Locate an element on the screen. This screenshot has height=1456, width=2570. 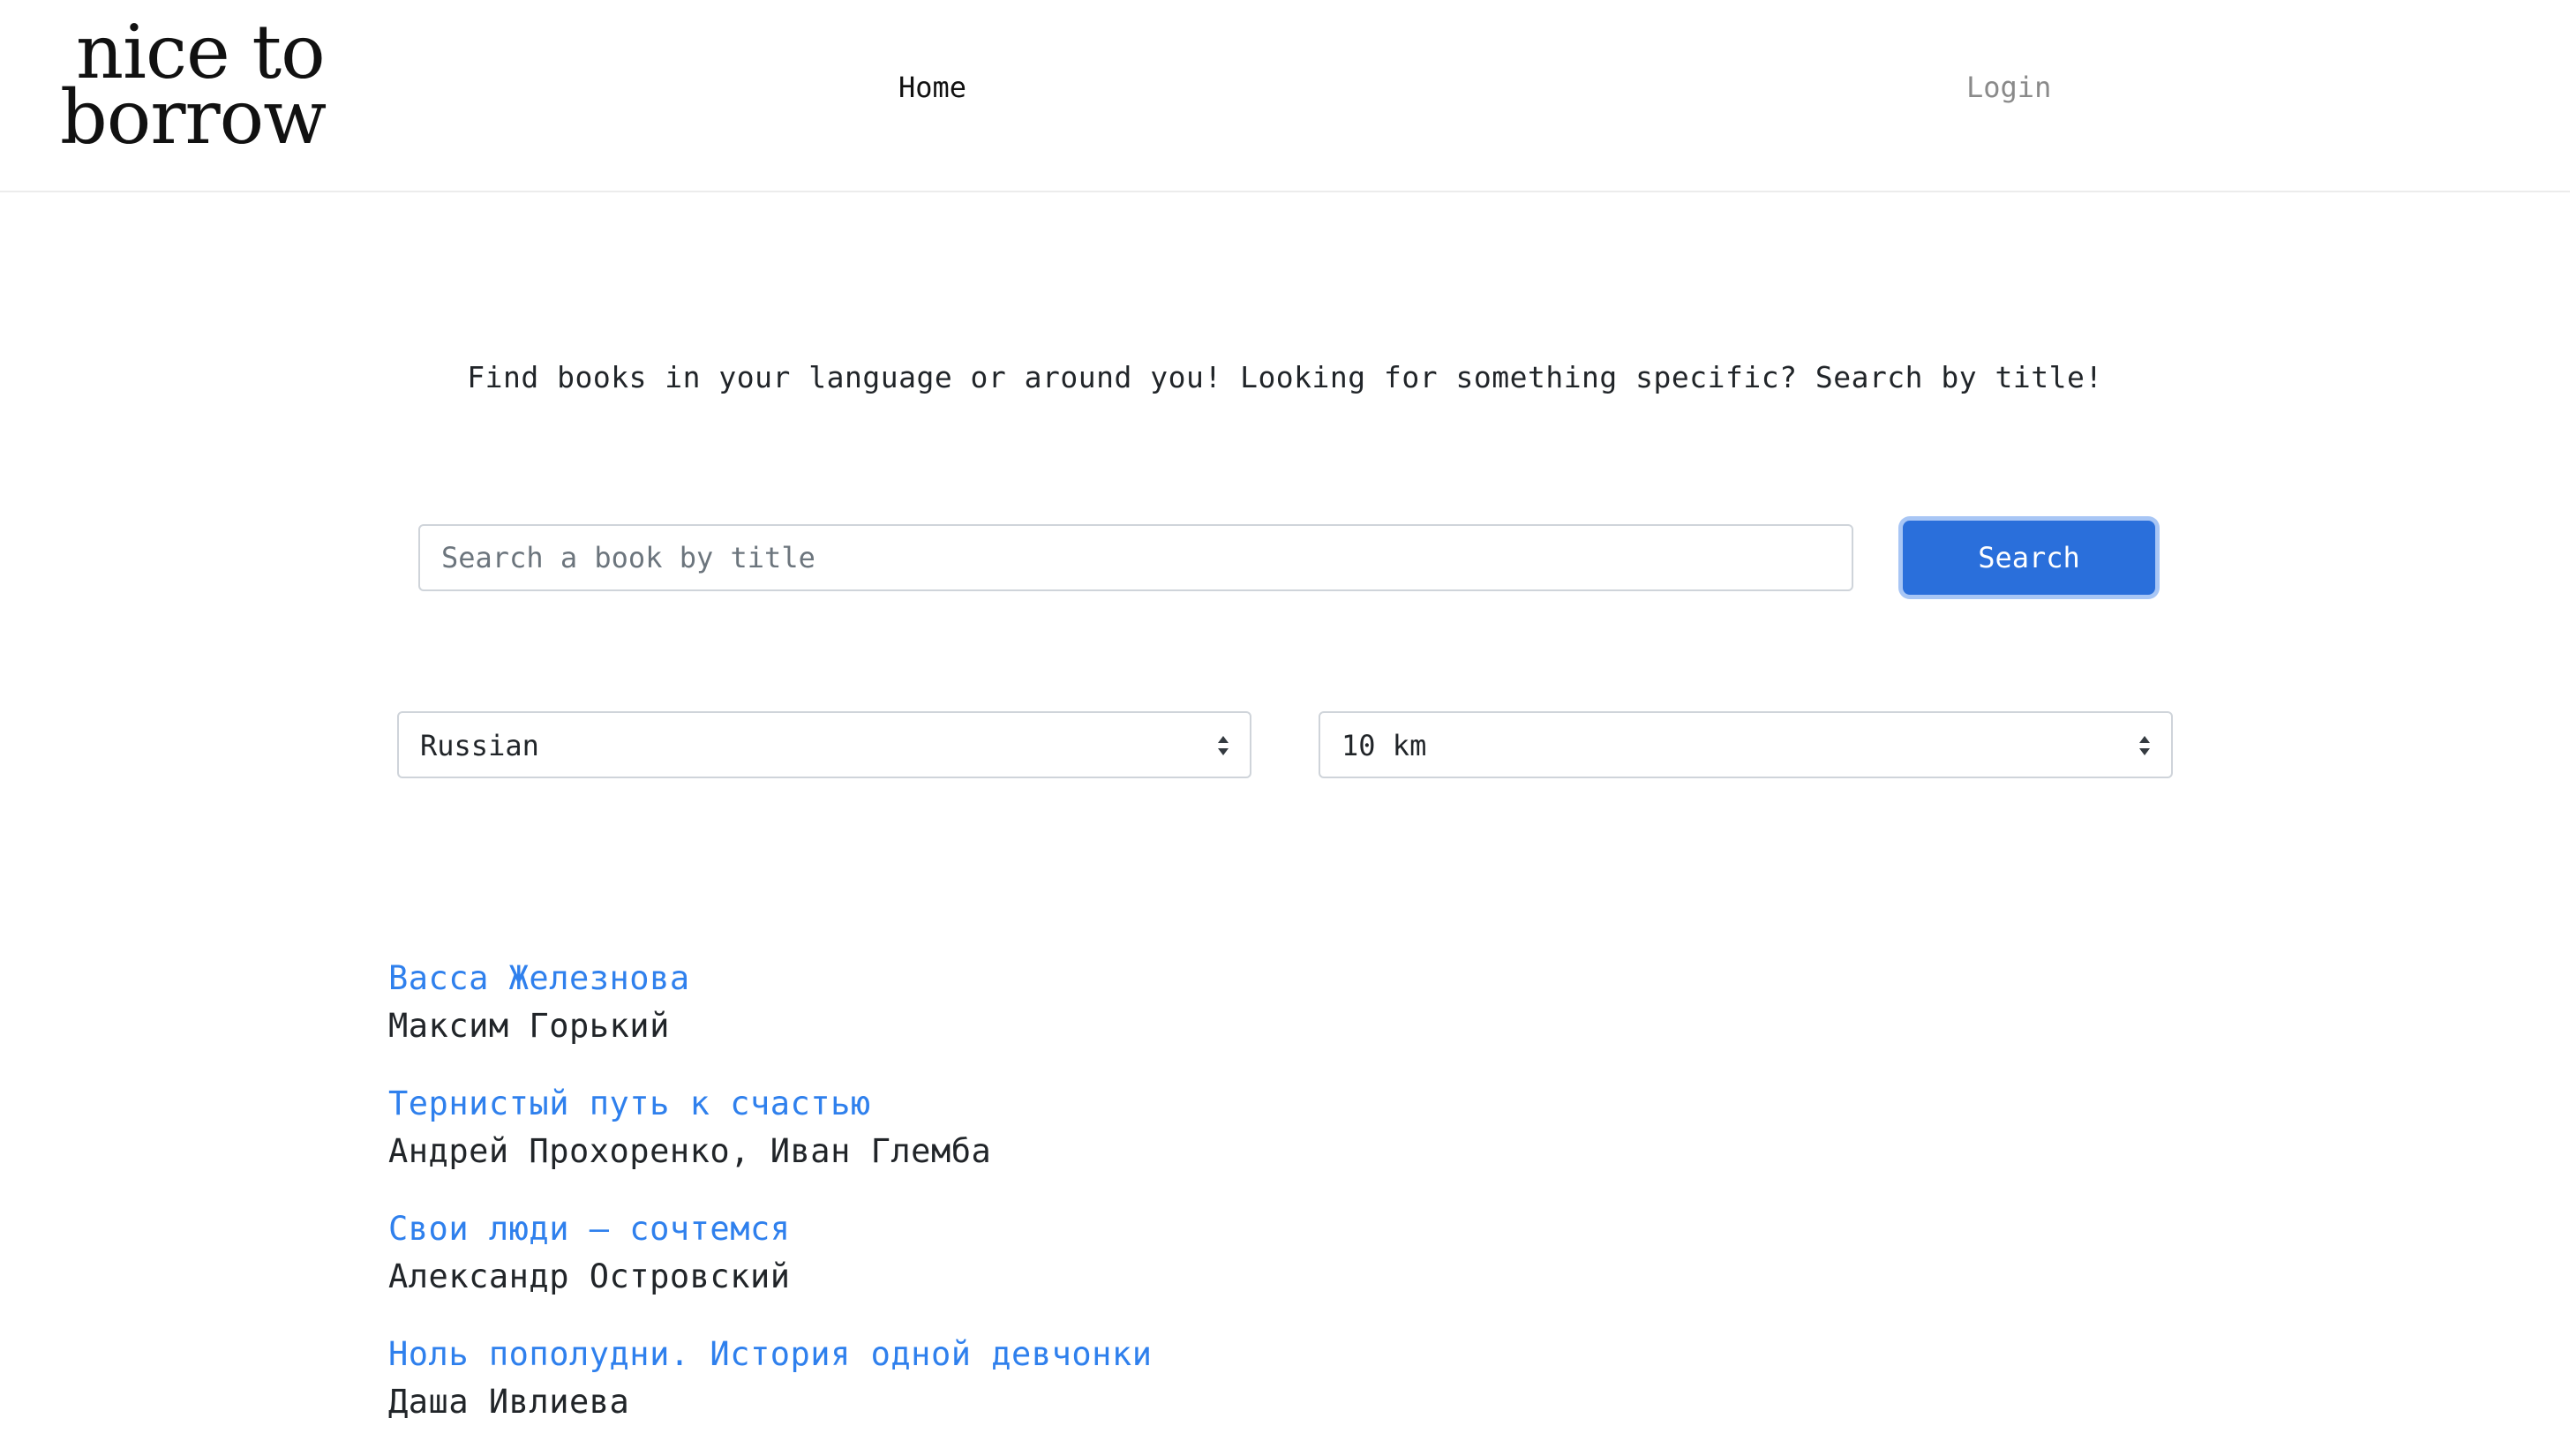
distance-select-value: 10 km is located at coordinates (1384, 745).